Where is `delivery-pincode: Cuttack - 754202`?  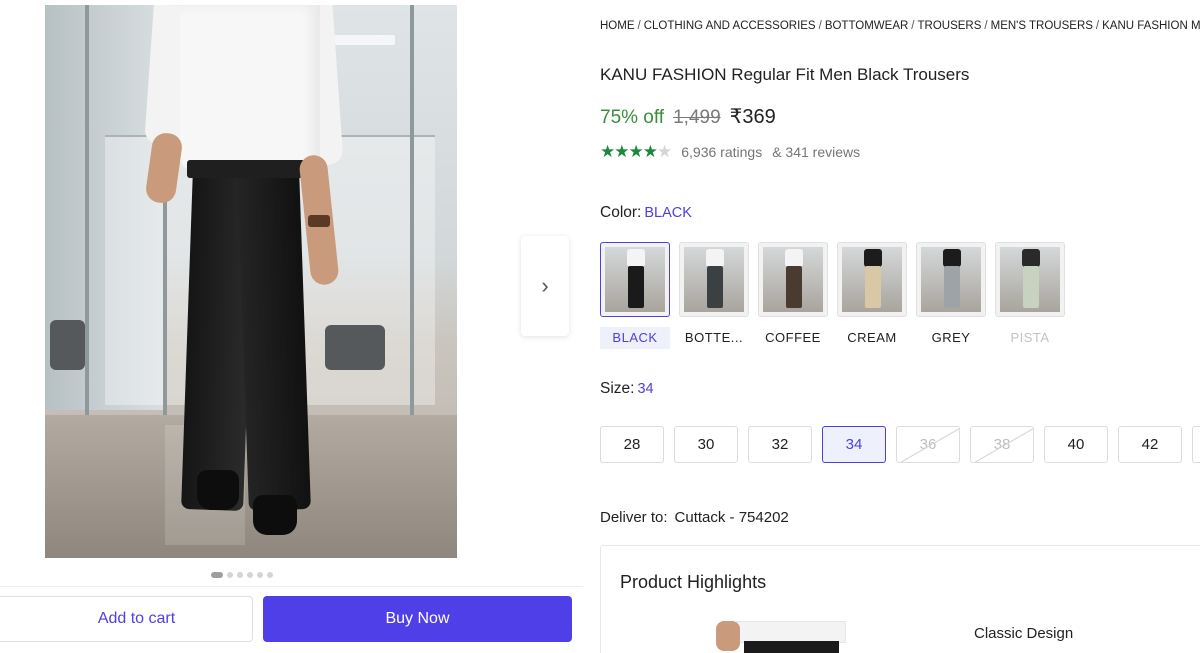 delivery-pincode: Cuttack - 754202 is located at coordinates (732, 517).